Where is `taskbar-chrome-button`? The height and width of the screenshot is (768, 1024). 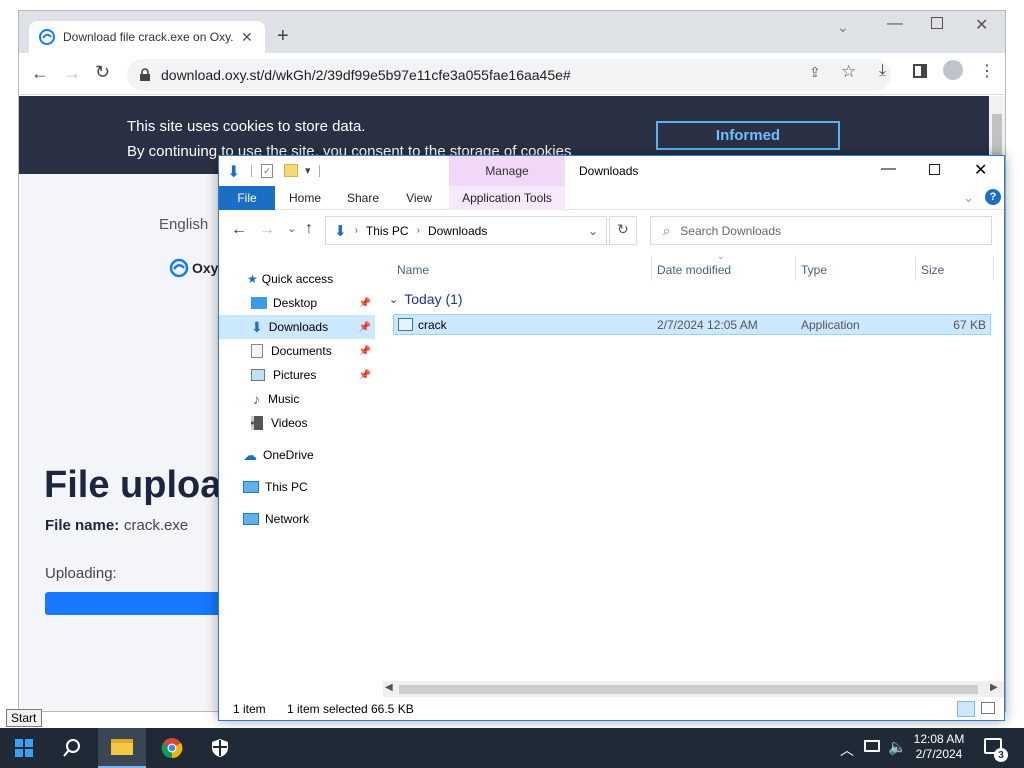
taskbar-chrome-button is located at coordinates (172, 748).